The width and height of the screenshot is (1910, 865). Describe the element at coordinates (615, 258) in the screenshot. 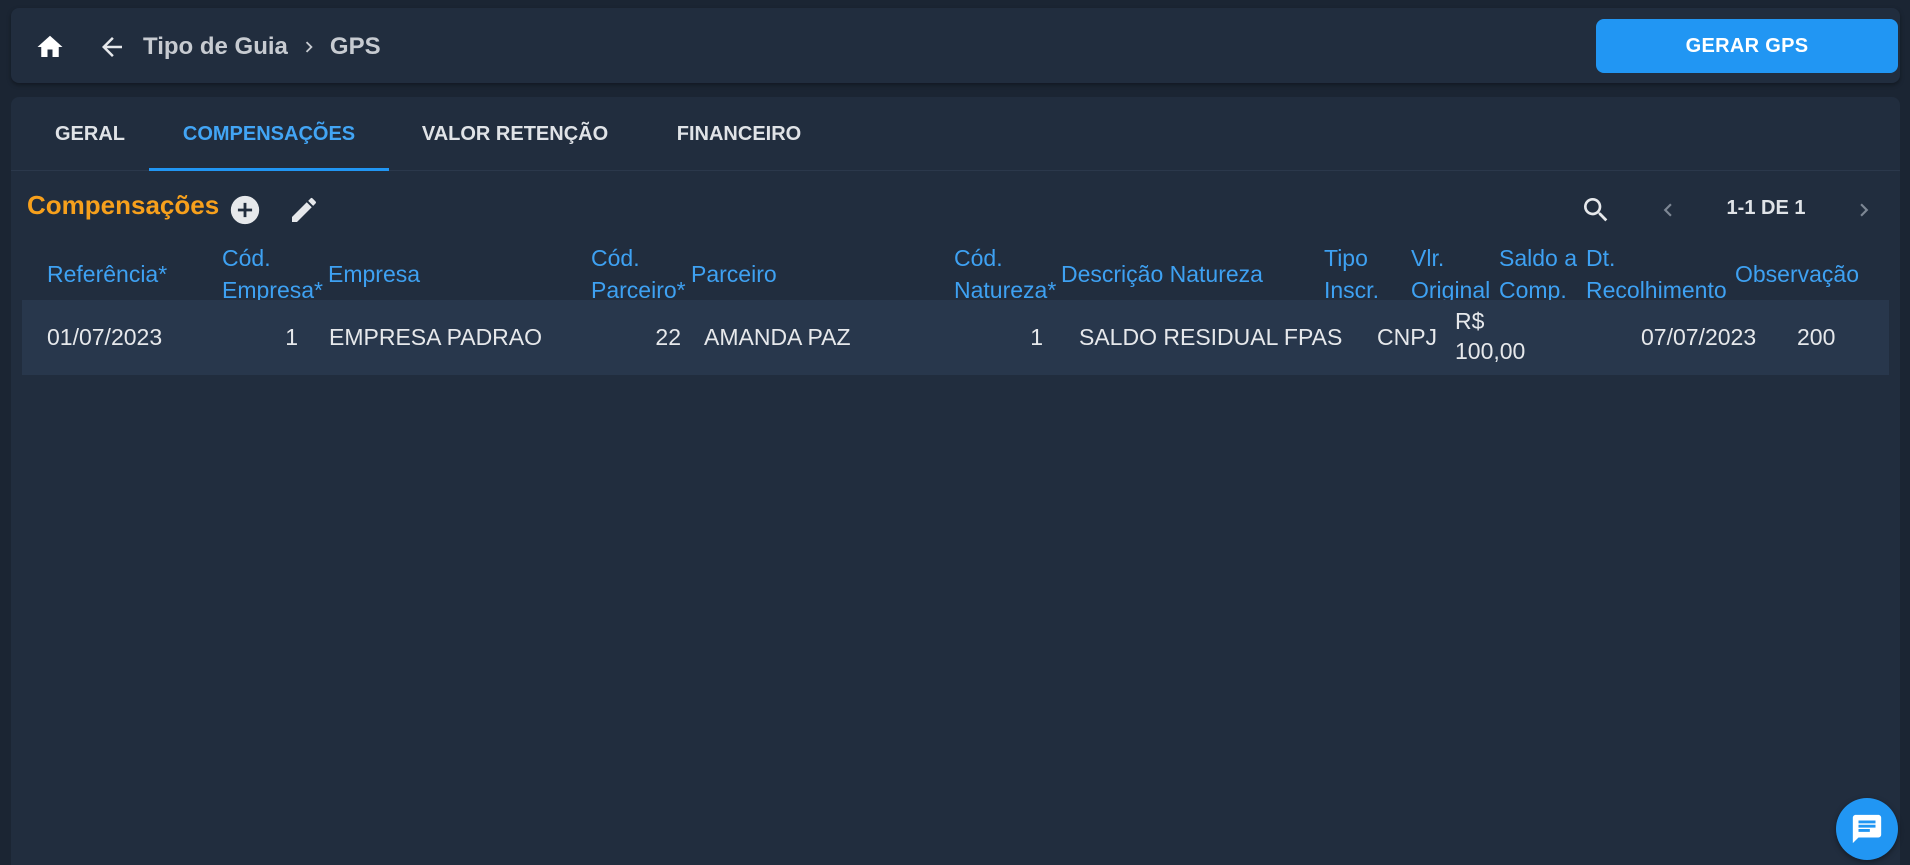

I see `col-cod-parceiro-line1: Cód.` at that location.